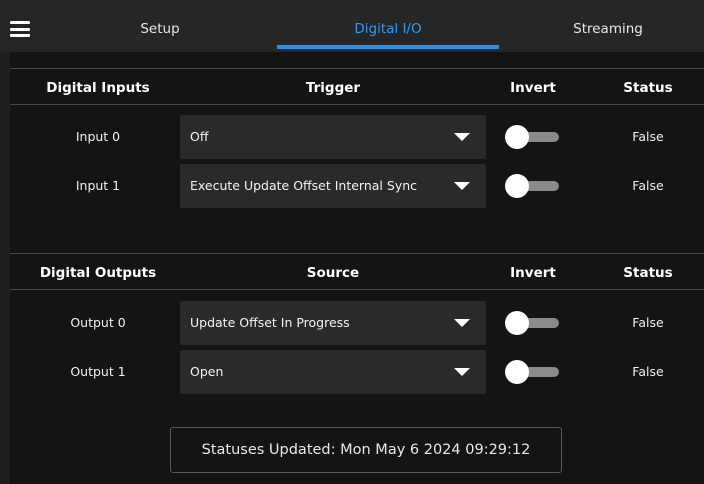 This screenshot has height=484, width=704. I want to click on input-1-trigger-select: Execute Update Offset Internal Sync, so click(333, 186).